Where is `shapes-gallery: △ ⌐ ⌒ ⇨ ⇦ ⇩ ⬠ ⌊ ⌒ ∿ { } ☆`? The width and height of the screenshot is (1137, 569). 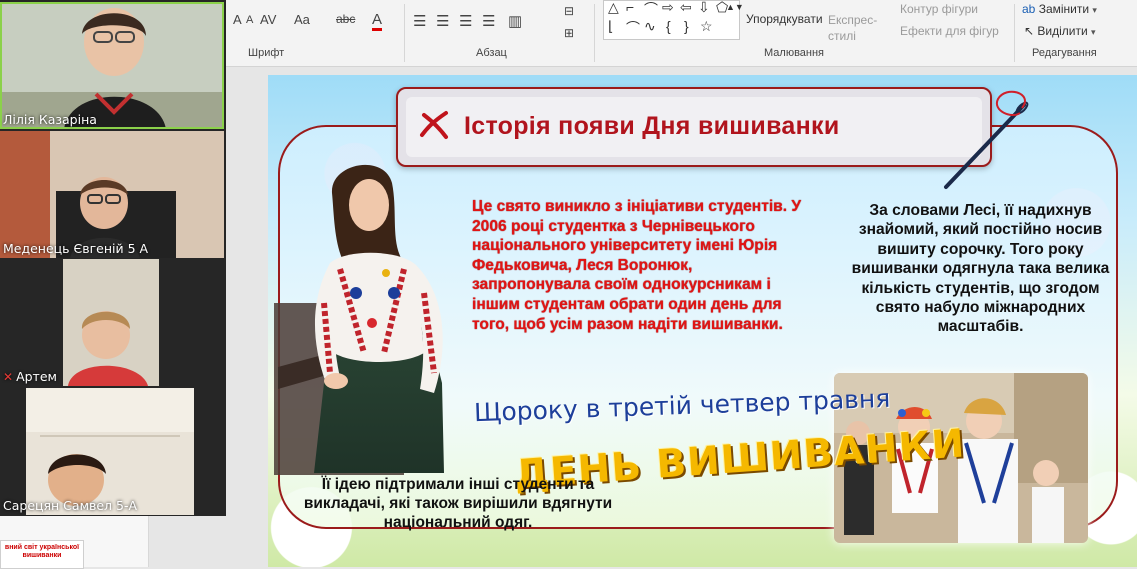
shapes-gallery: △ ⌐ ⌒ ⇨ ⇦ ⇩ ⬠ ⌊ ⌒ ∿ { } ☆ is located at coordinates (671, 20).